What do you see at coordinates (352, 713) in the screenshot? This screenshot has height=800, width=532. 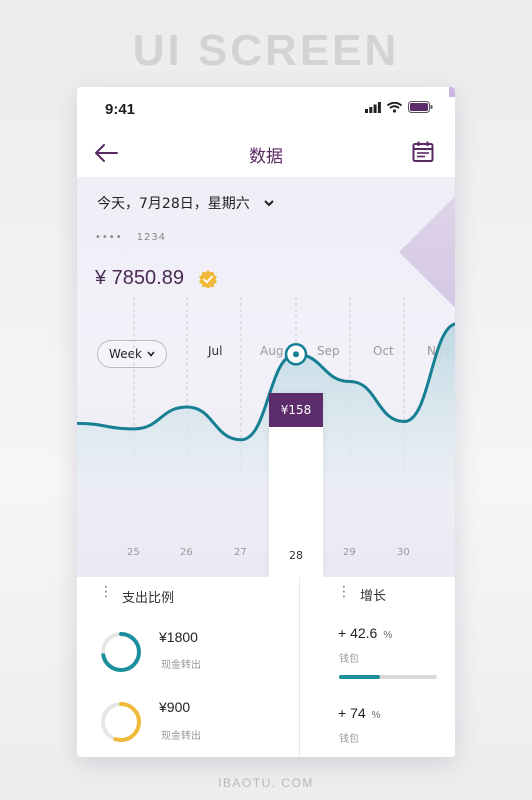 I see `growth-value-2-number: + 74` at bounding box center [352, 713].